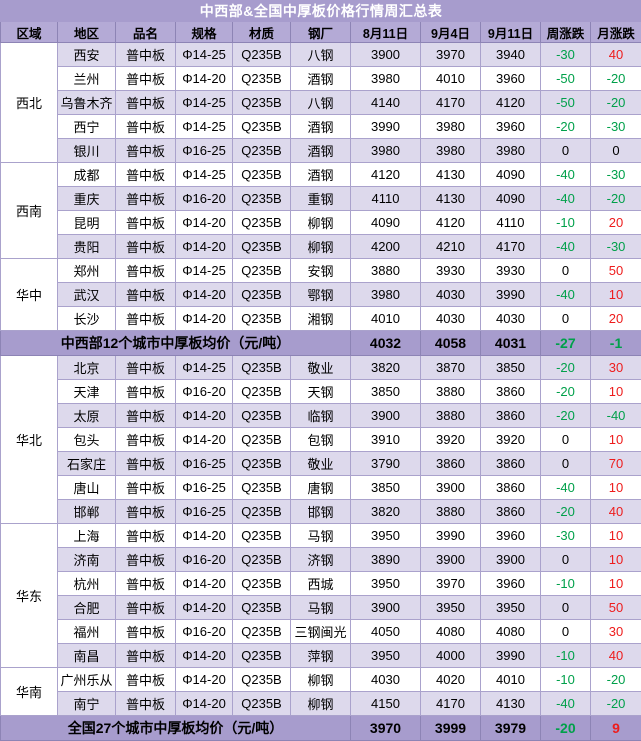 Image resolution: width=641 pixels, height=741 pixels. Describe the element at coordinates (386, 656) in the screenshot. I see `price-aug11-cell: 3950` at that location.